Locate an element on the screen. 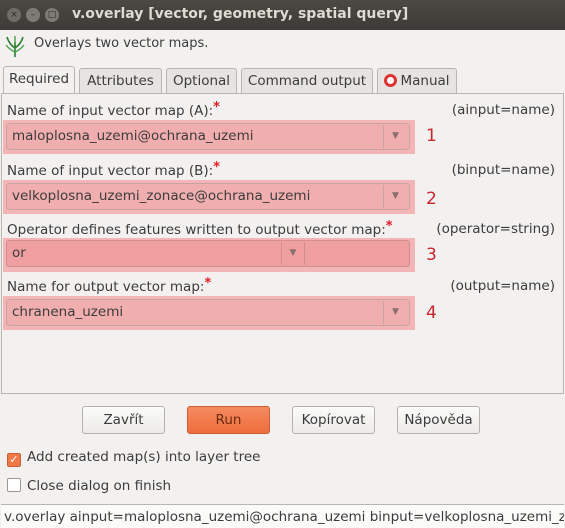  field-label-text: Name for output vector map: is located at coordinates (106, 287).